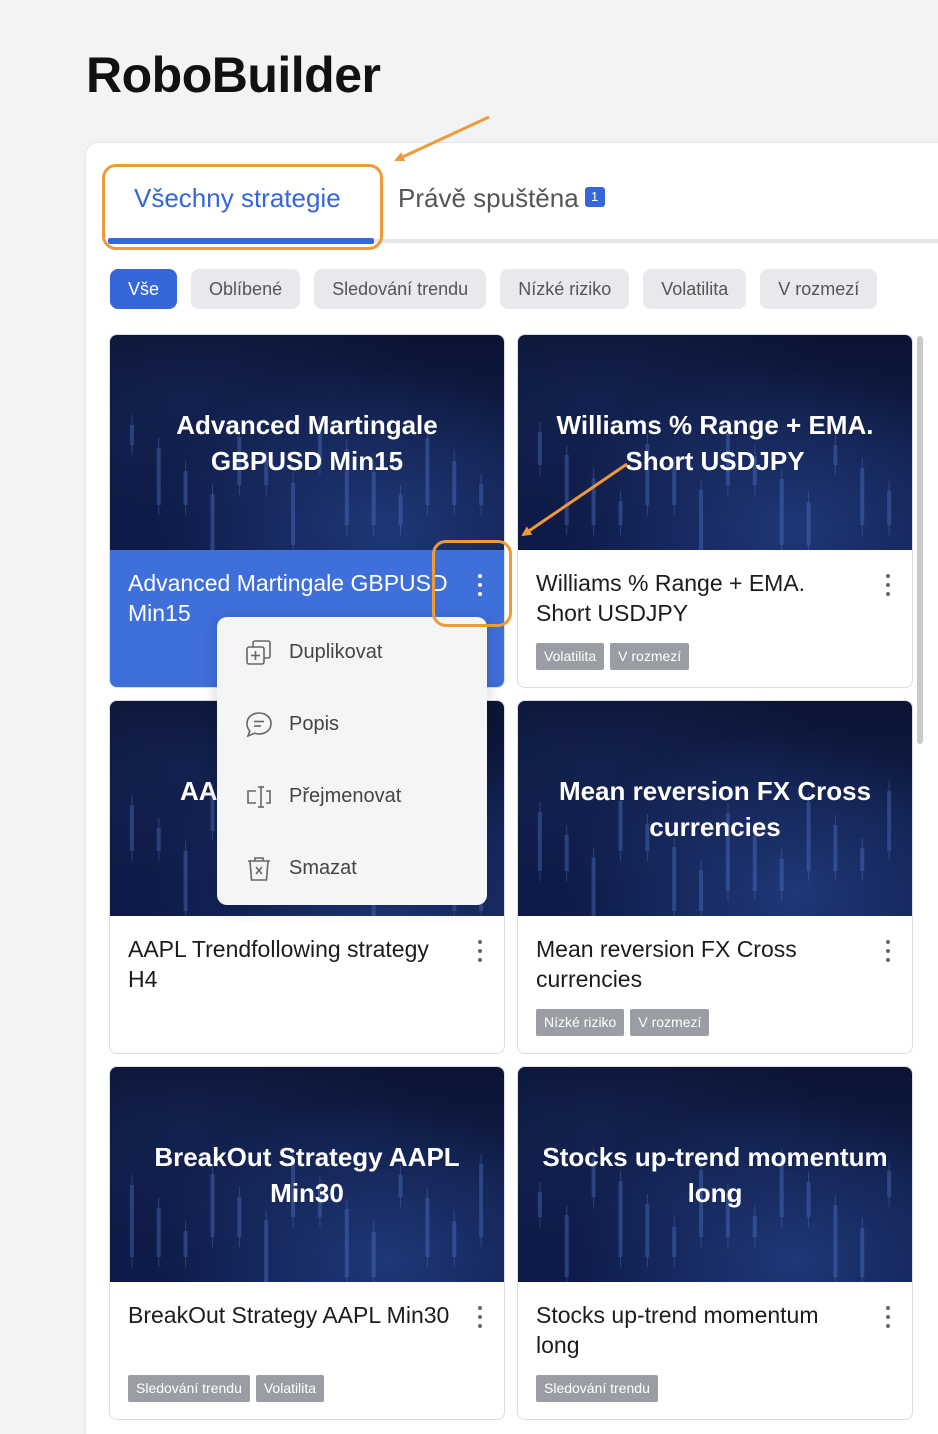 Image resolution: width=938 pixels, height=1434 pixels. I want to click on menu-item-label: Duplikovat, so click(336, 652).